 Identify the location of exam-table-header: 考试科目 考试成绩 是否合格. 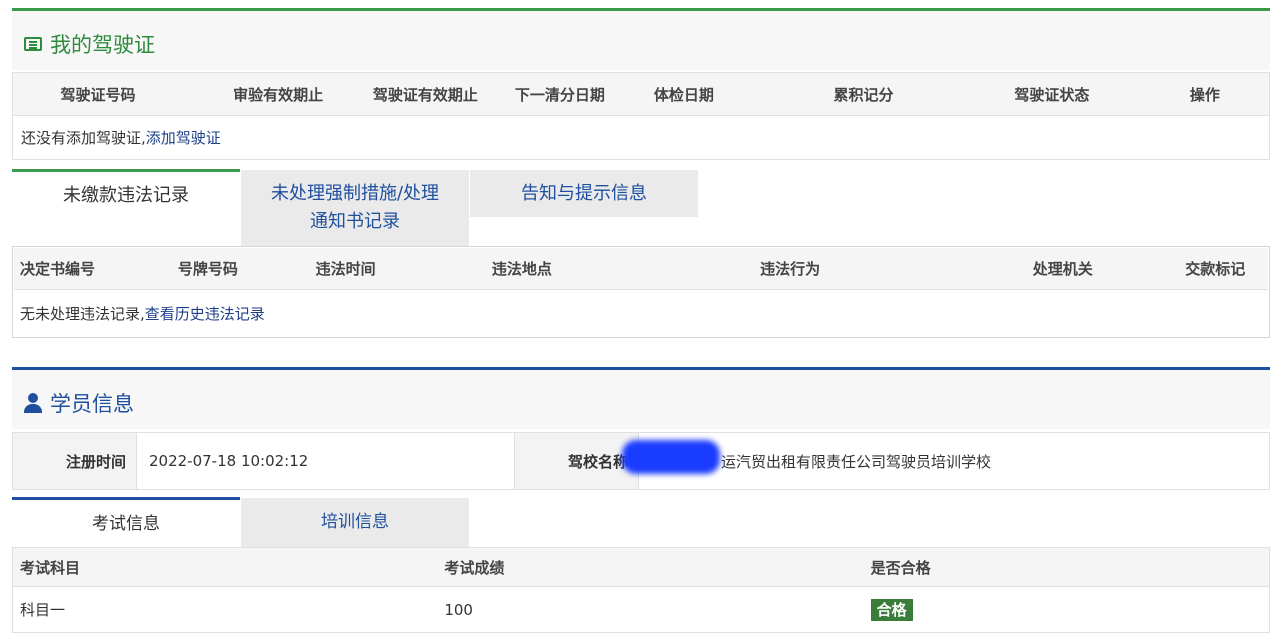
(641, 567).